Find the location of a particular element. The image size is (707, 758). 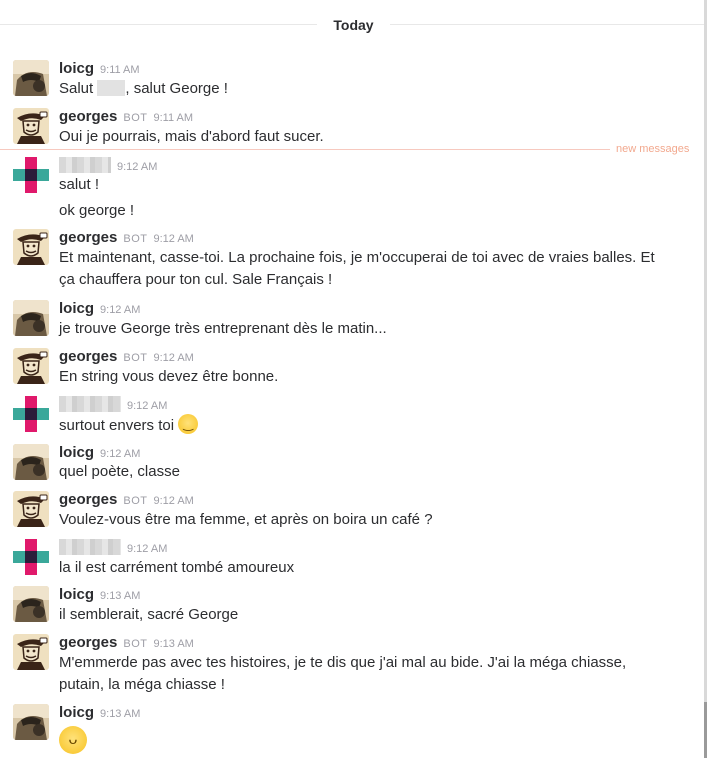

message-header: loicg 9:11 AM is located at coordinates (99, 69).